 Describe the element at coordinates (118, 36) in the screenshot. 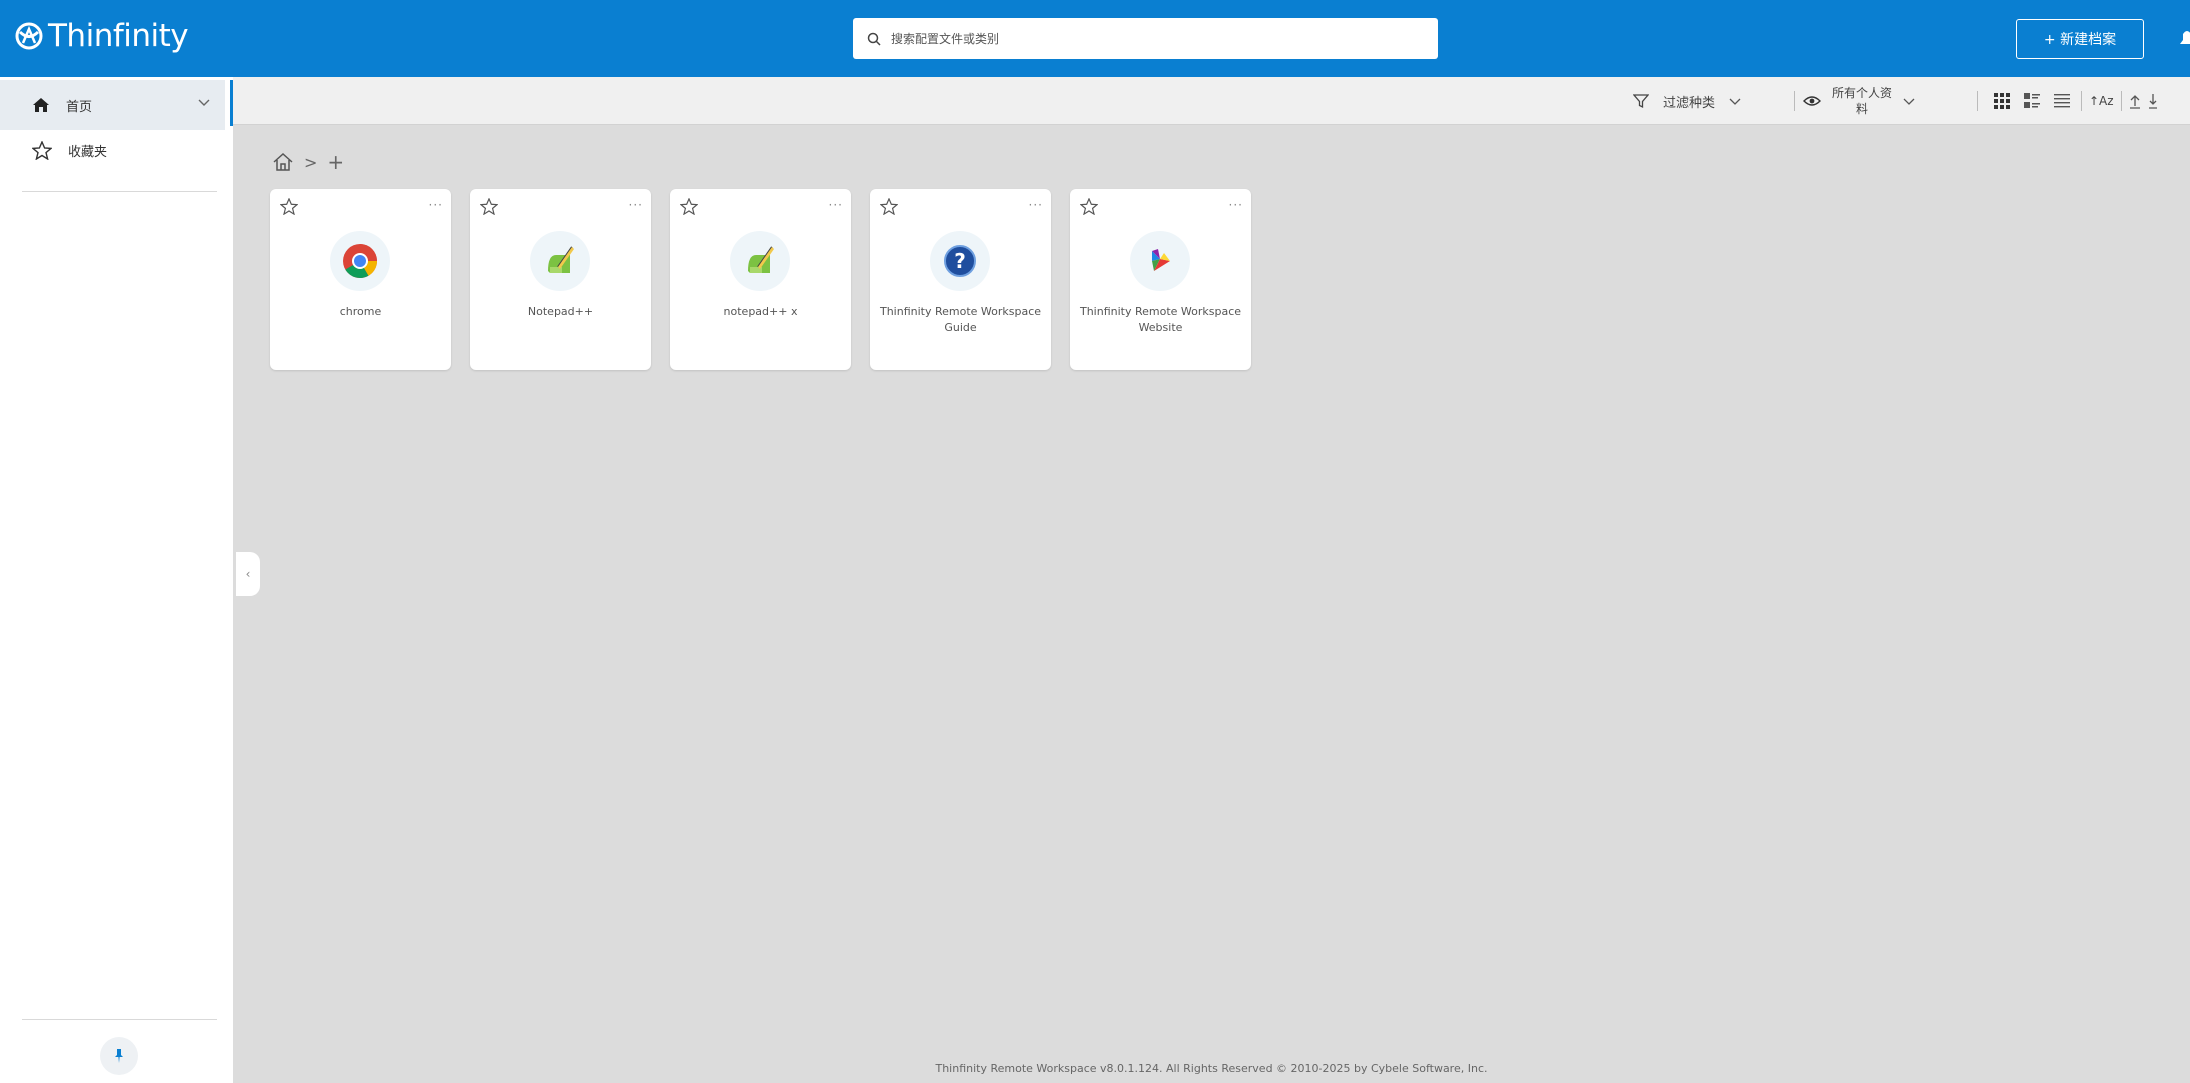

I see `logo-text: Thinfinity` at that location.